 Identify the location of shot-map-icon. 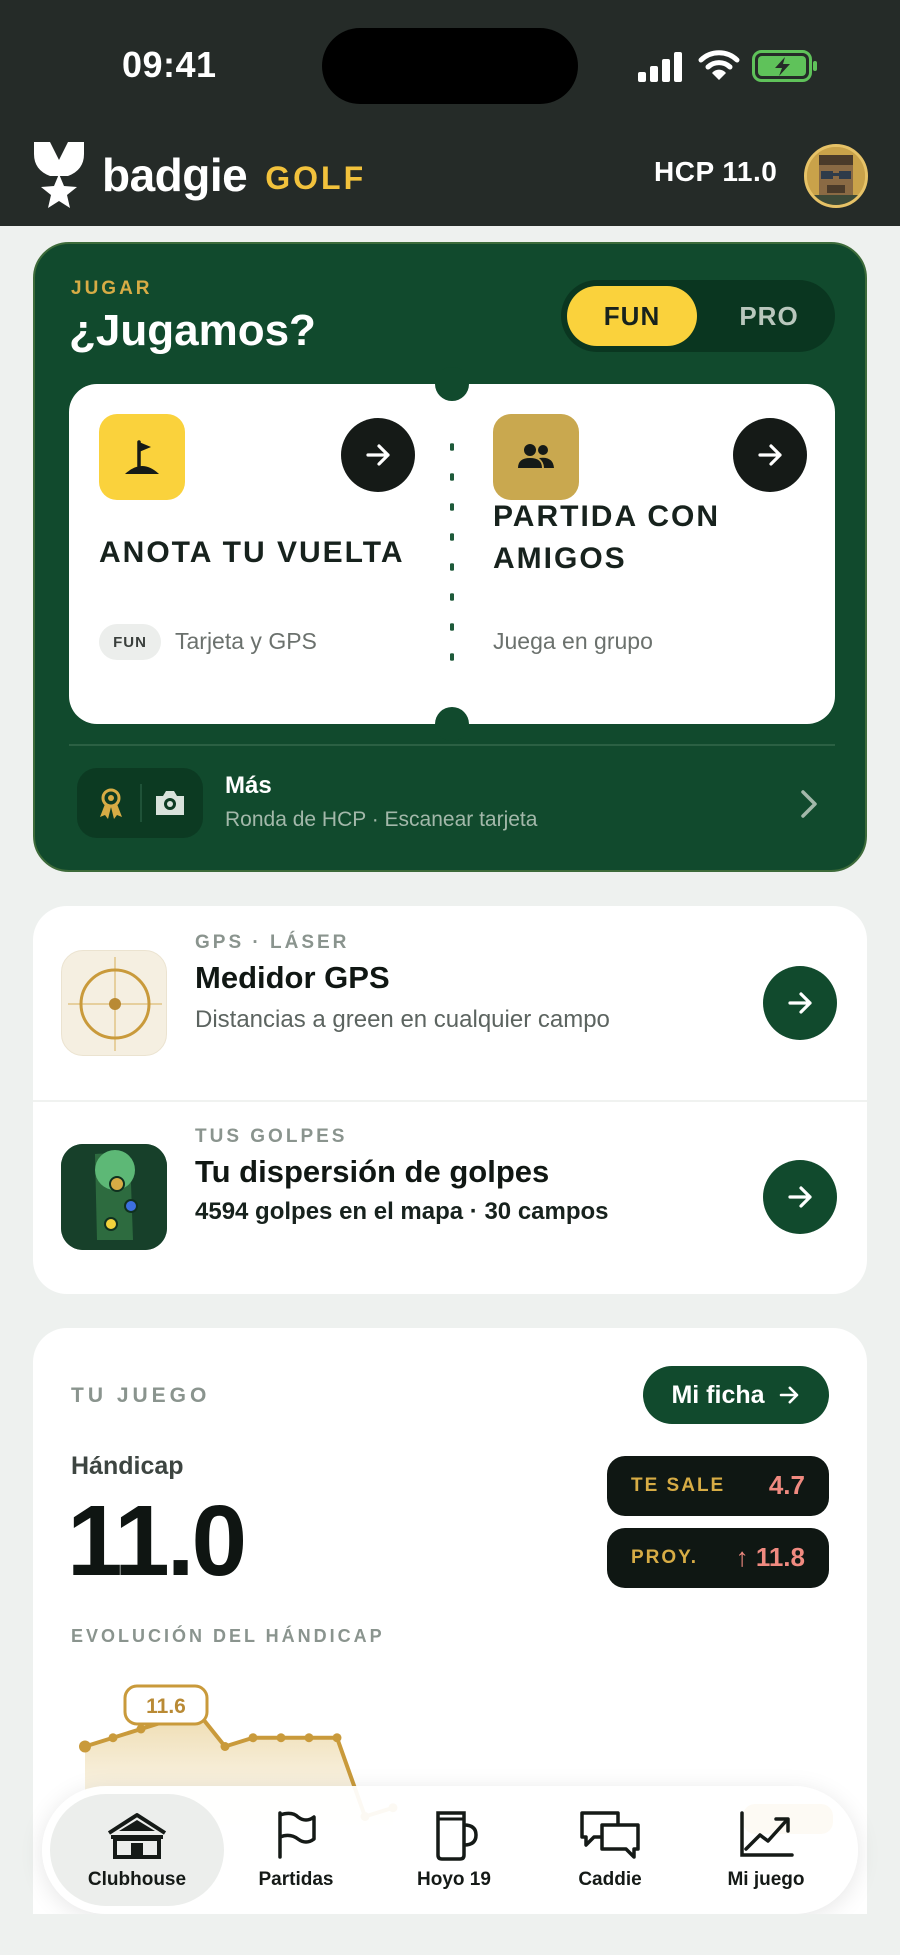
(114, 1197).